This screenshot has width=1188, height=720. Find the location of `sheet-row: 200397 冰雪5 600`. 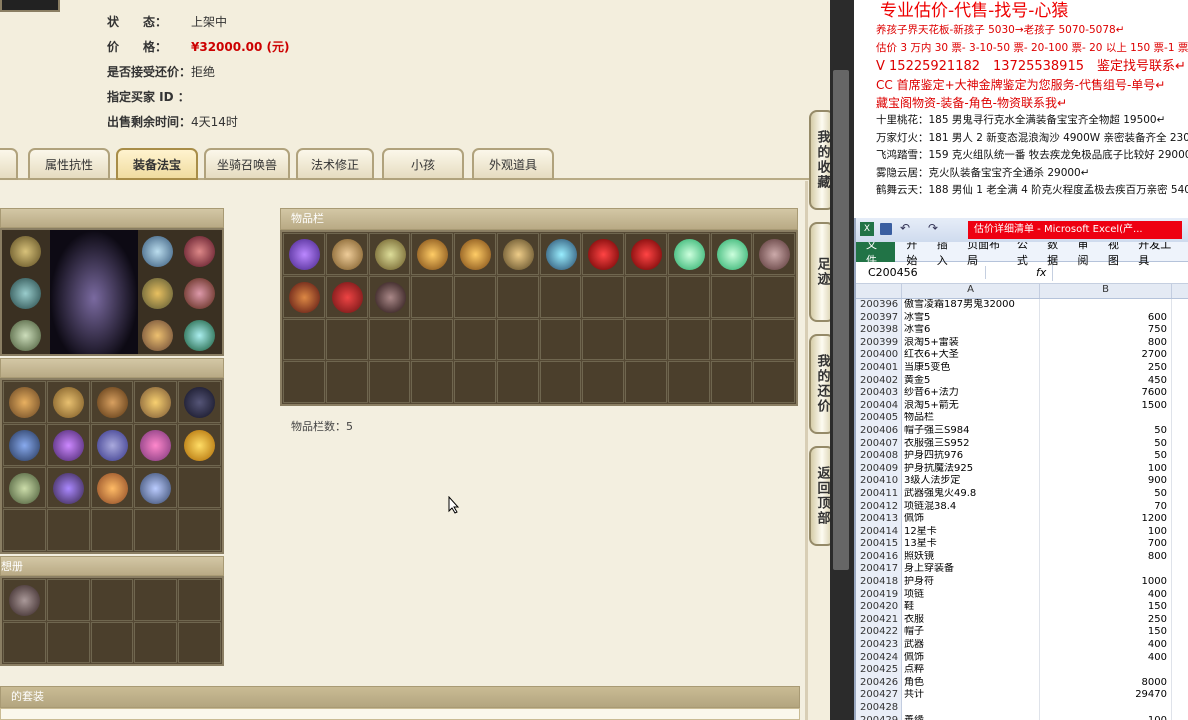

sheet-row: 200397 冰雪5 600 is located at coordinates (1022, 318).